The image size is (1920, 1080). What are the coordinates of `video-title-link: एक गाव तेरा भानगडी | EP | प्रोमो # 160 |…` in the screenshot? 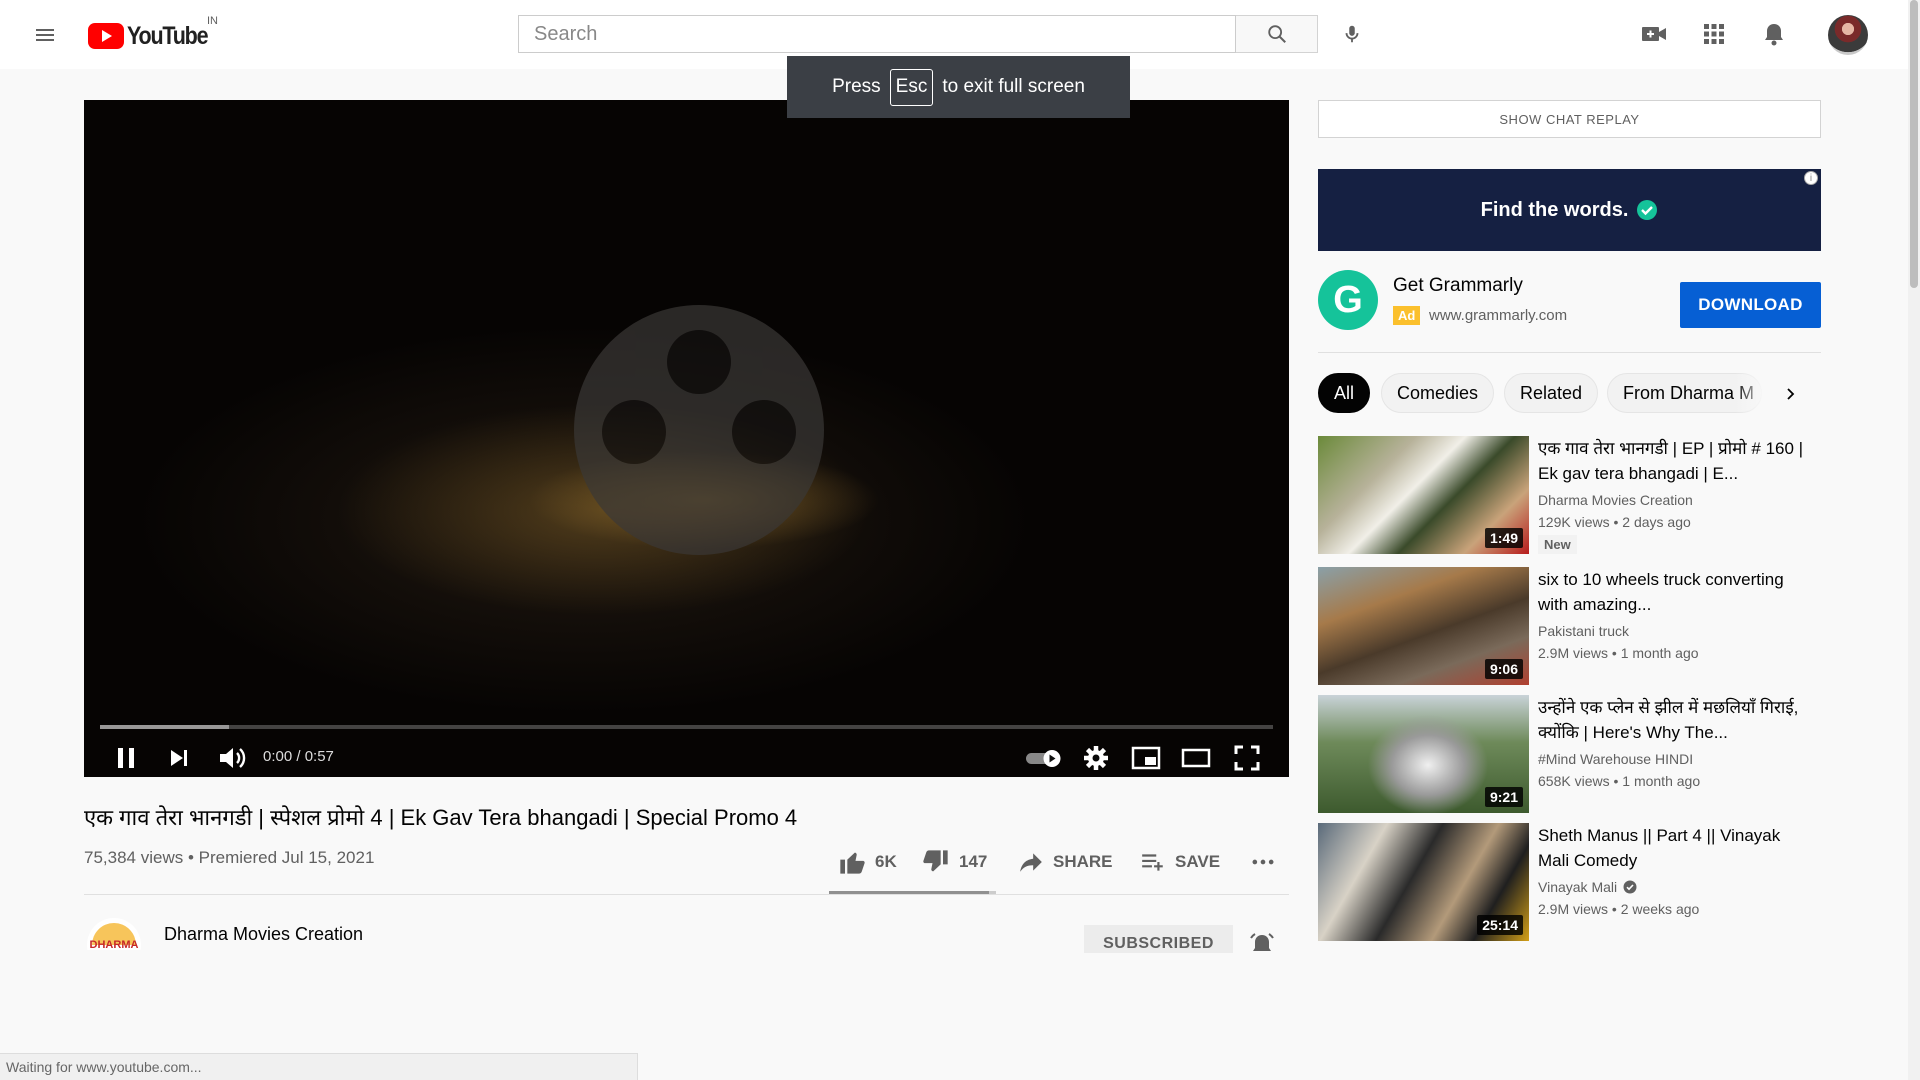 It's located at (1673, 461).